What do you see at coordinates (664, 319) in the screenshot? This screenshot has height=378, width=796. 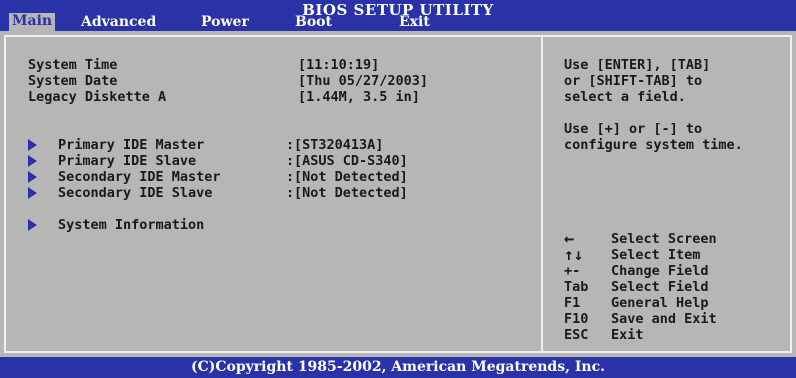 I see `key-desc: Save and Exit` at bounding box center [664, 319].